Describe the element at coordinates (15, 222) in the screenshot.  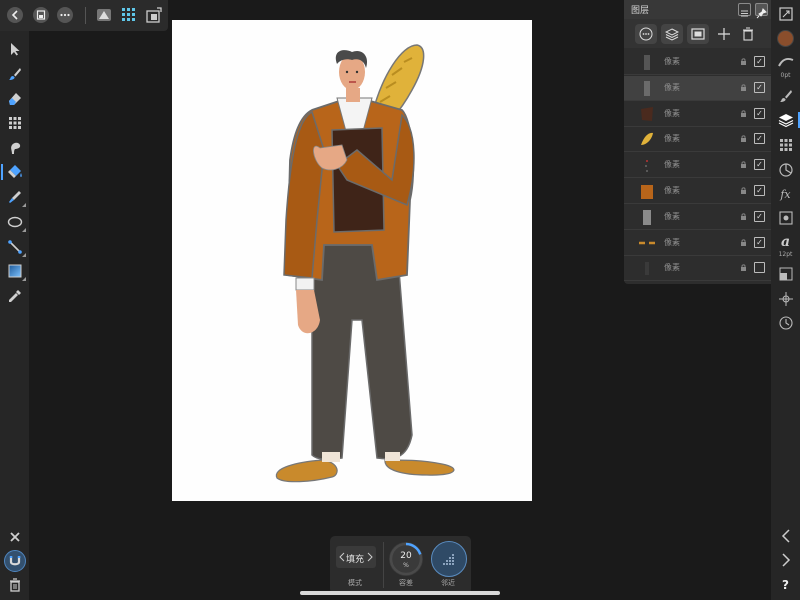
I see `ellipse-tool-icon` at that location.